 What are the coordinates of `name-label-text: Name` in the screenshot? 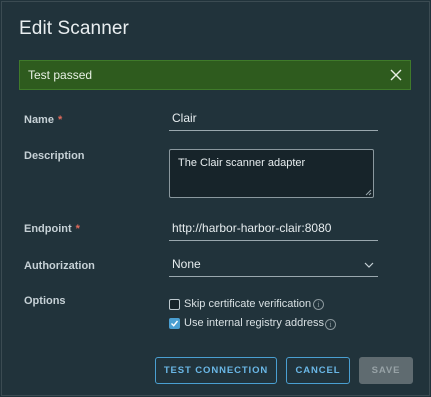 It's located at (39, 120).